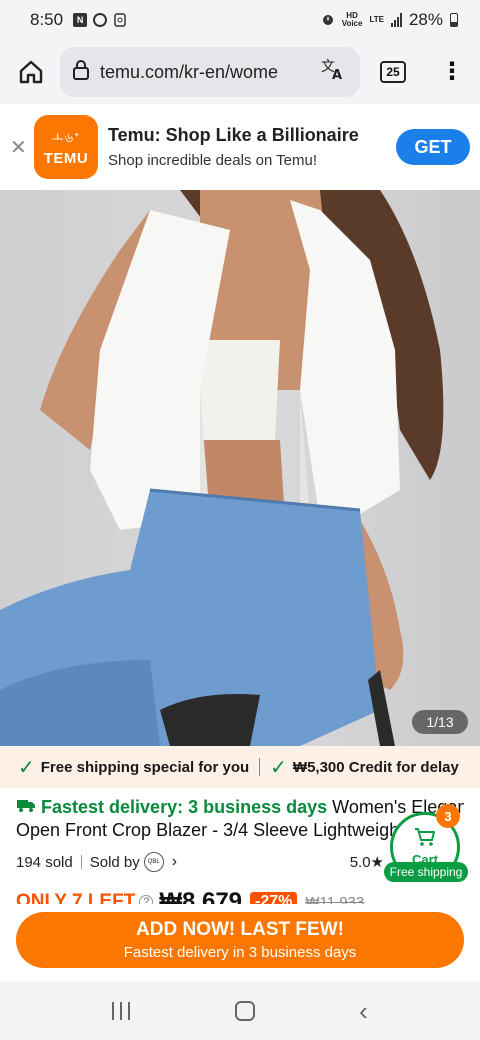 Image resolution: width=480 pixels, height=1040 pixels. I want to click on browser-toolbar: temu.com/kr-en/wome 文A 25 ⋮, so click(240, 72).